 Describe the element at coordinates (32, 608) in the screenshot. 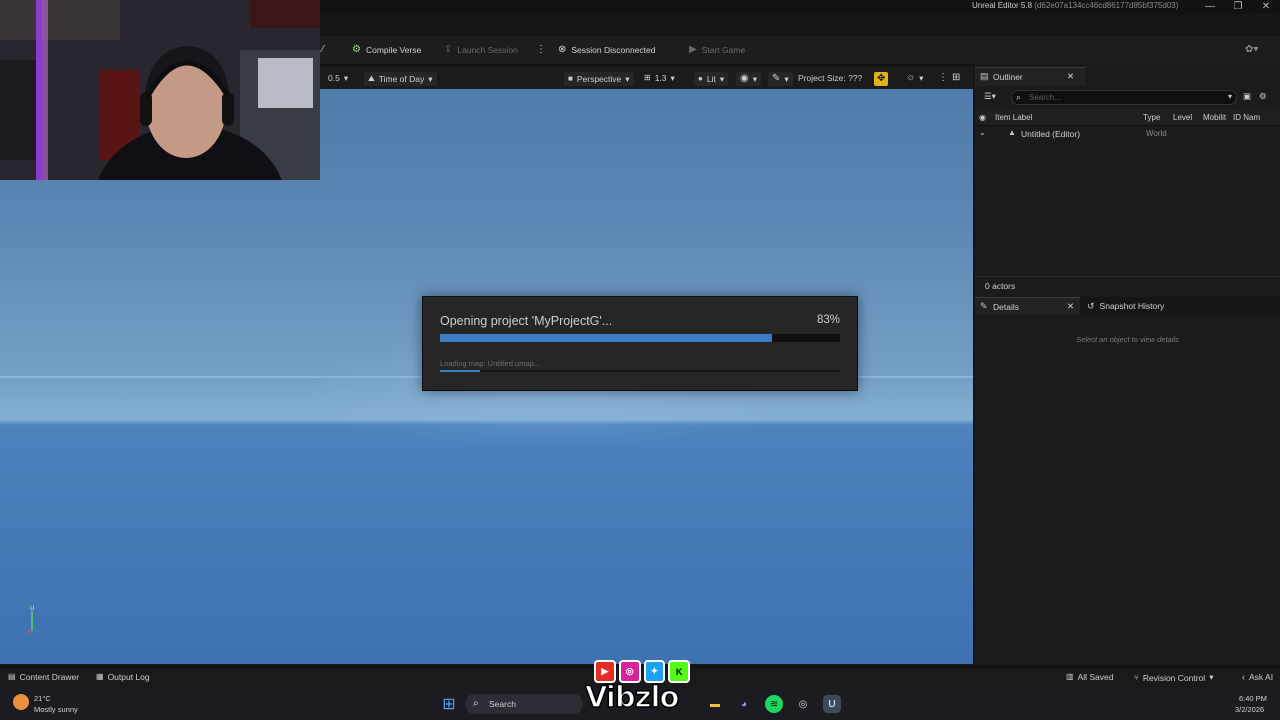

I see `svg-text: U` at that location.